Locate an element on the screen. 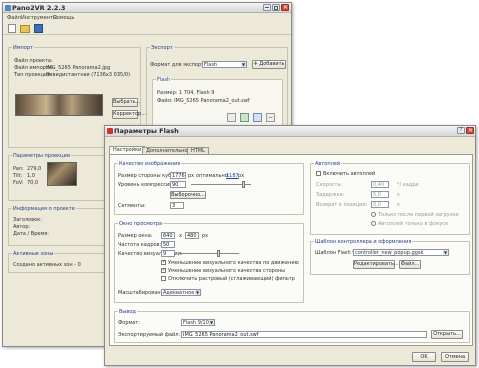 The image size is (479, 368). new-project-icon is located at coordinates (12, 28).